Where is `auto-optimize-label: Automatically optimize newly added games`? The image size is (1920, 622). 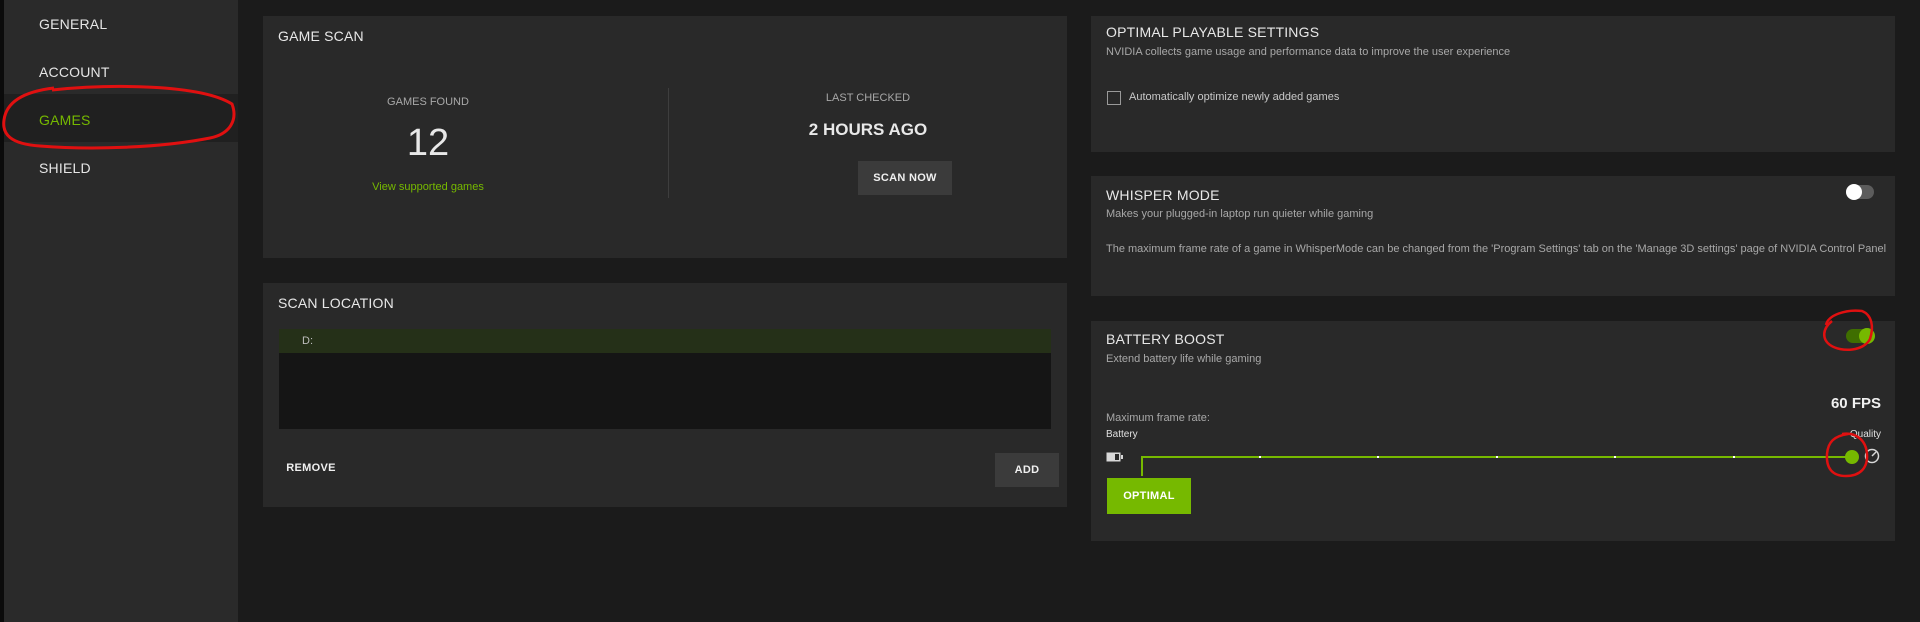
auto-optimize-label: Automatically optimize newly added games is located at coordinates (1234, 97).